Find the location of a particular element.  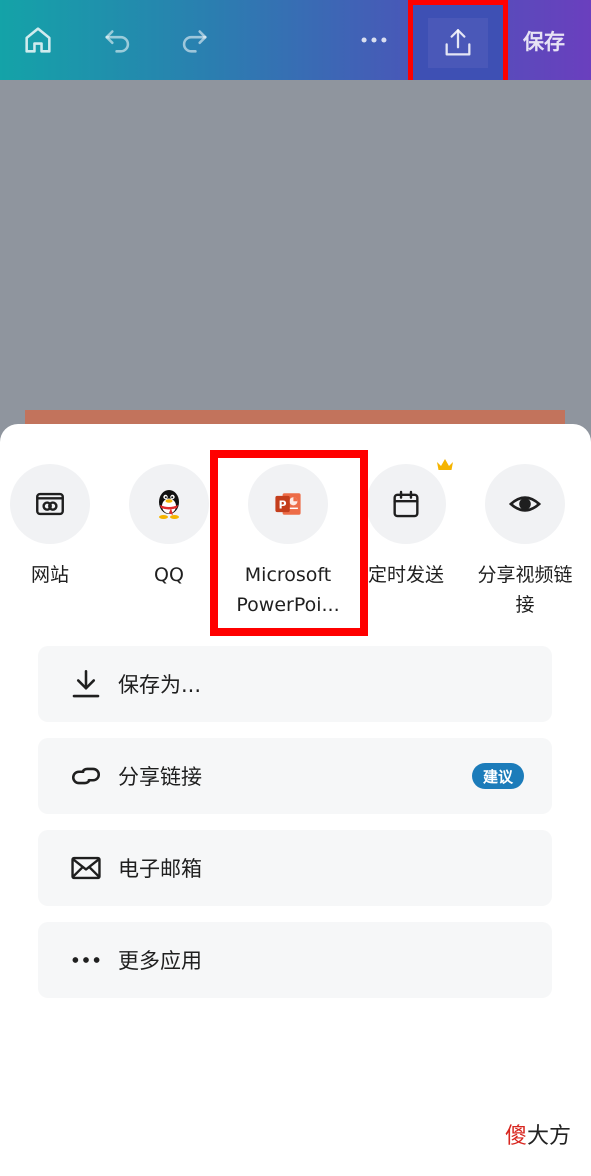

undo-icon is located at coordinates (118, 40).